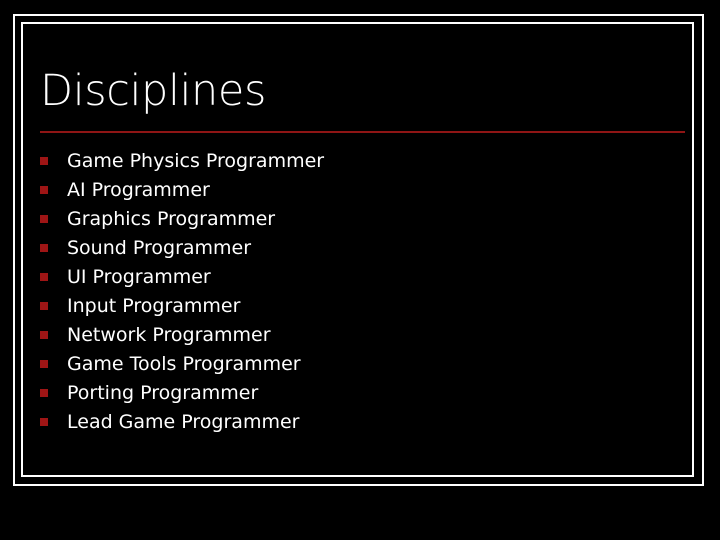  What do you see at coordinates (362, 132) in the screenshot?
I see `title-divider-rule` at bounding box center [362, 132].